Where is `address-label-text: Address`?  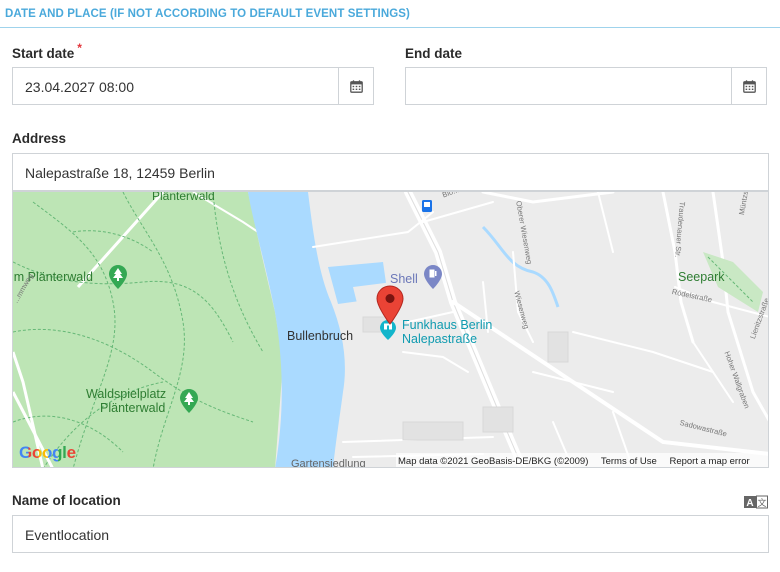
address-label-text: Address is located at coordinates (39, 138).